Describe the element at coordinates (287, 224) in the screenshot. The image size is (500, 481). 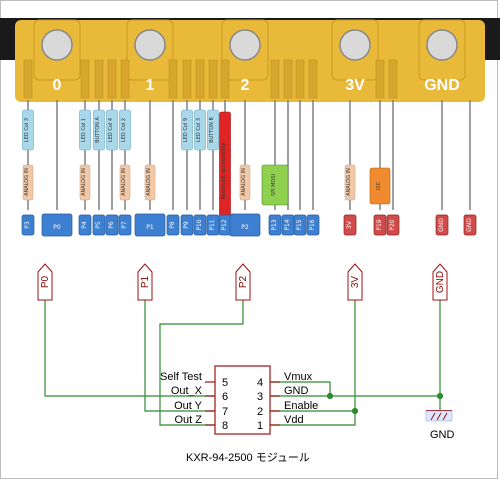
I see `pin-label-14: P14` at that location.